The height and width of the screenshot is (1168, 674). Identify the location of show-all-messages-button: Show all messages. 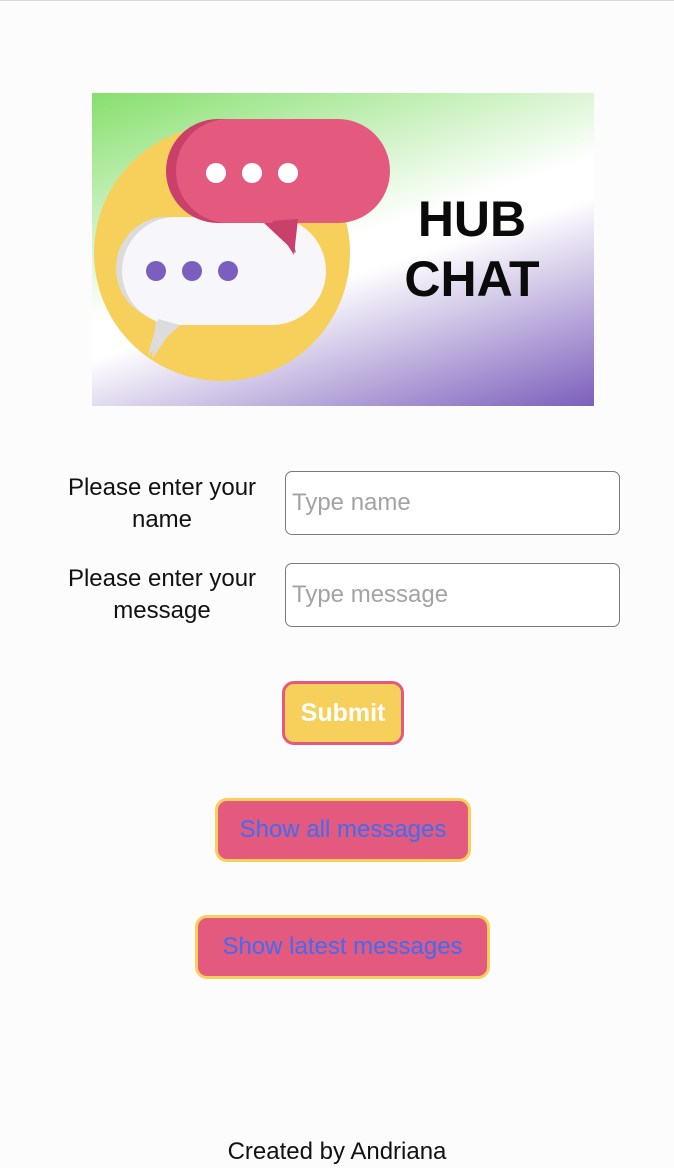
(343, 830).